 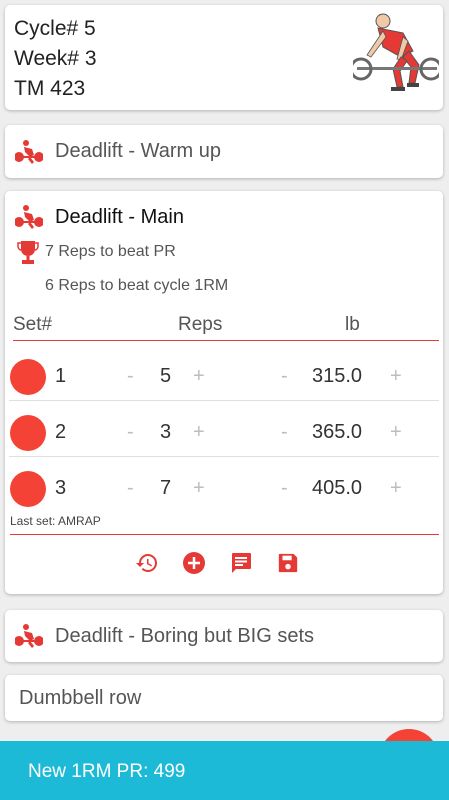 I want to click on set-row: 1 - 5 + - 315.0 +, so click(x=224, y=373).